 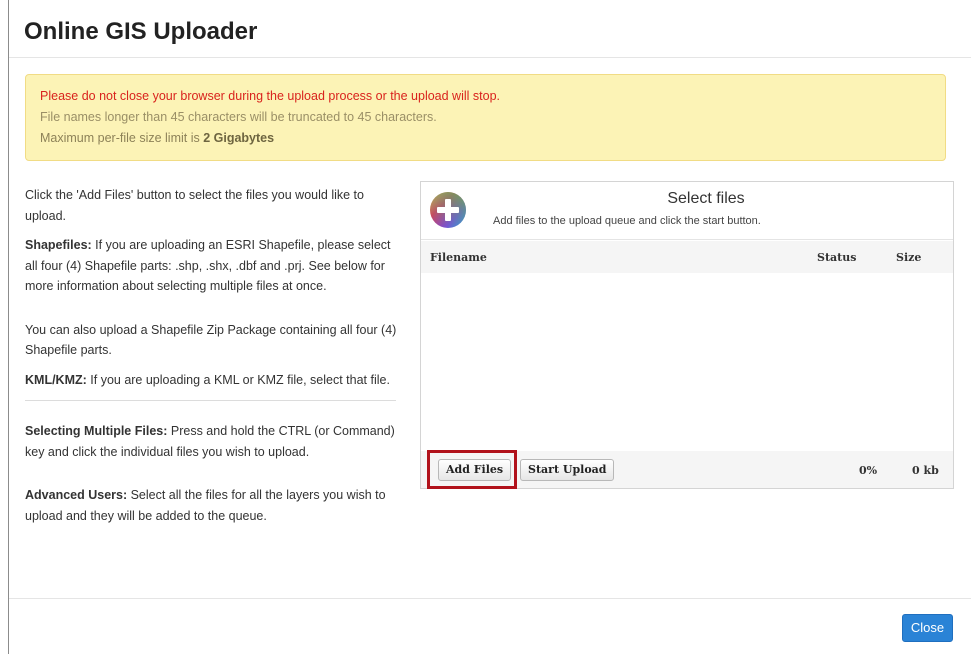 What do you see at coordinates (927, 628) in the screenshot?
I see `close-button: Close` at bounding box center [927, 628].